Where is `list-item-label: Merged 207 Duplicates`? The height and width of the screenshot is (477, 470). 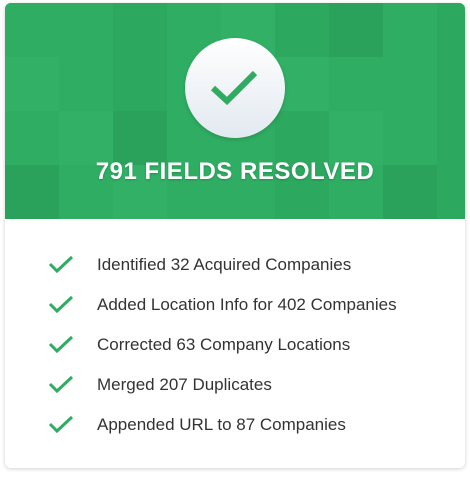 list-item-label: Merged 207 Duplicates is located at coordinates (184, 384).